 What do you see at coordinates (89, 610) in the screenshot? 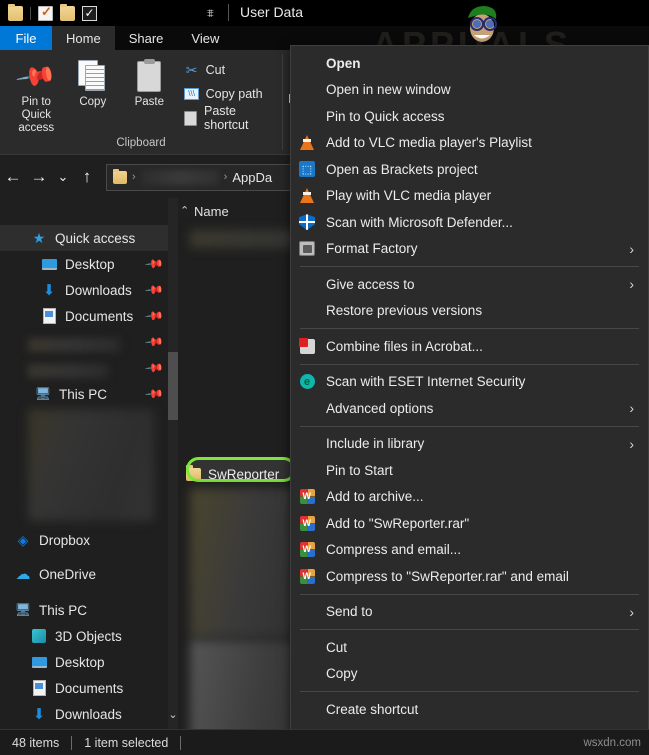
I see `sidebar-item-this-pc-root: 🖥 This PC` at bounding box center [89, 610].